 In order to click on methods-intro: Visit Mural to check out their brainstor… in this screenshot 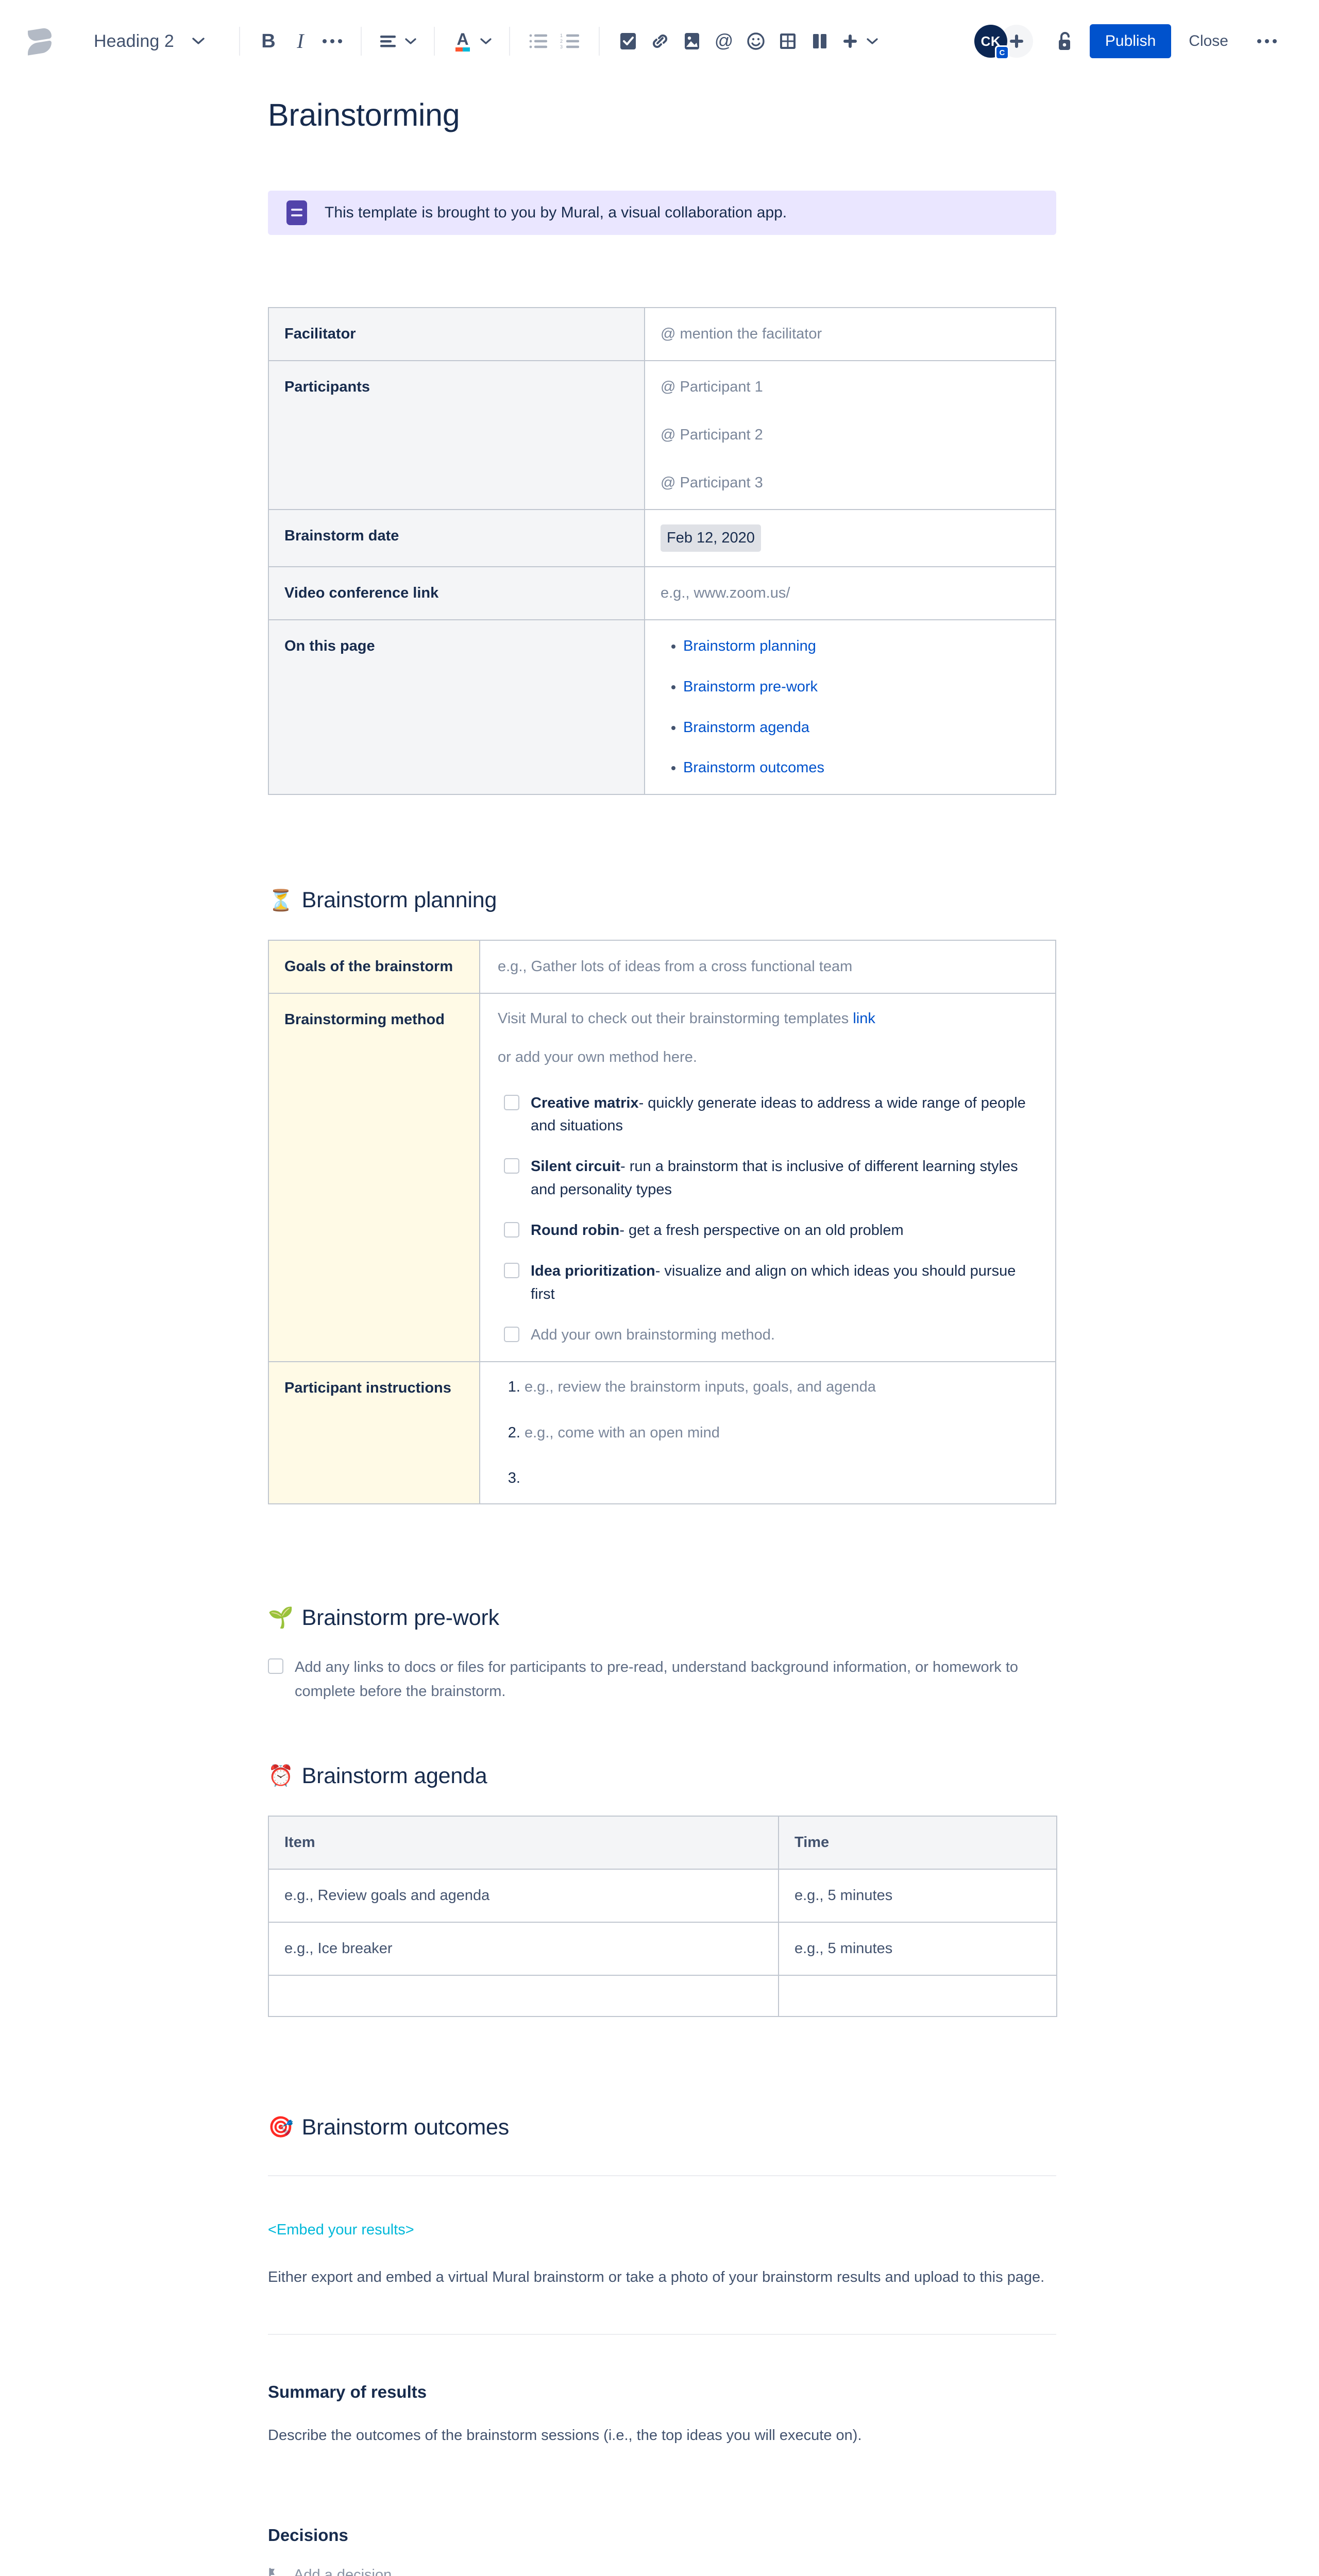, I will do `click(768, 1037)`.